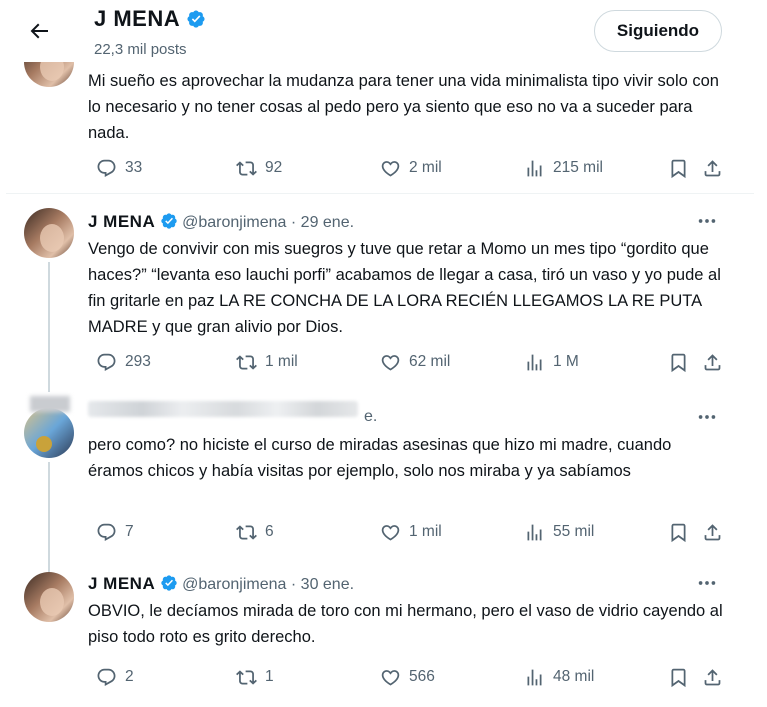 The width and height of the screenshot is (767, 707). I want to click on tweet-date: e., so click(370, 416).